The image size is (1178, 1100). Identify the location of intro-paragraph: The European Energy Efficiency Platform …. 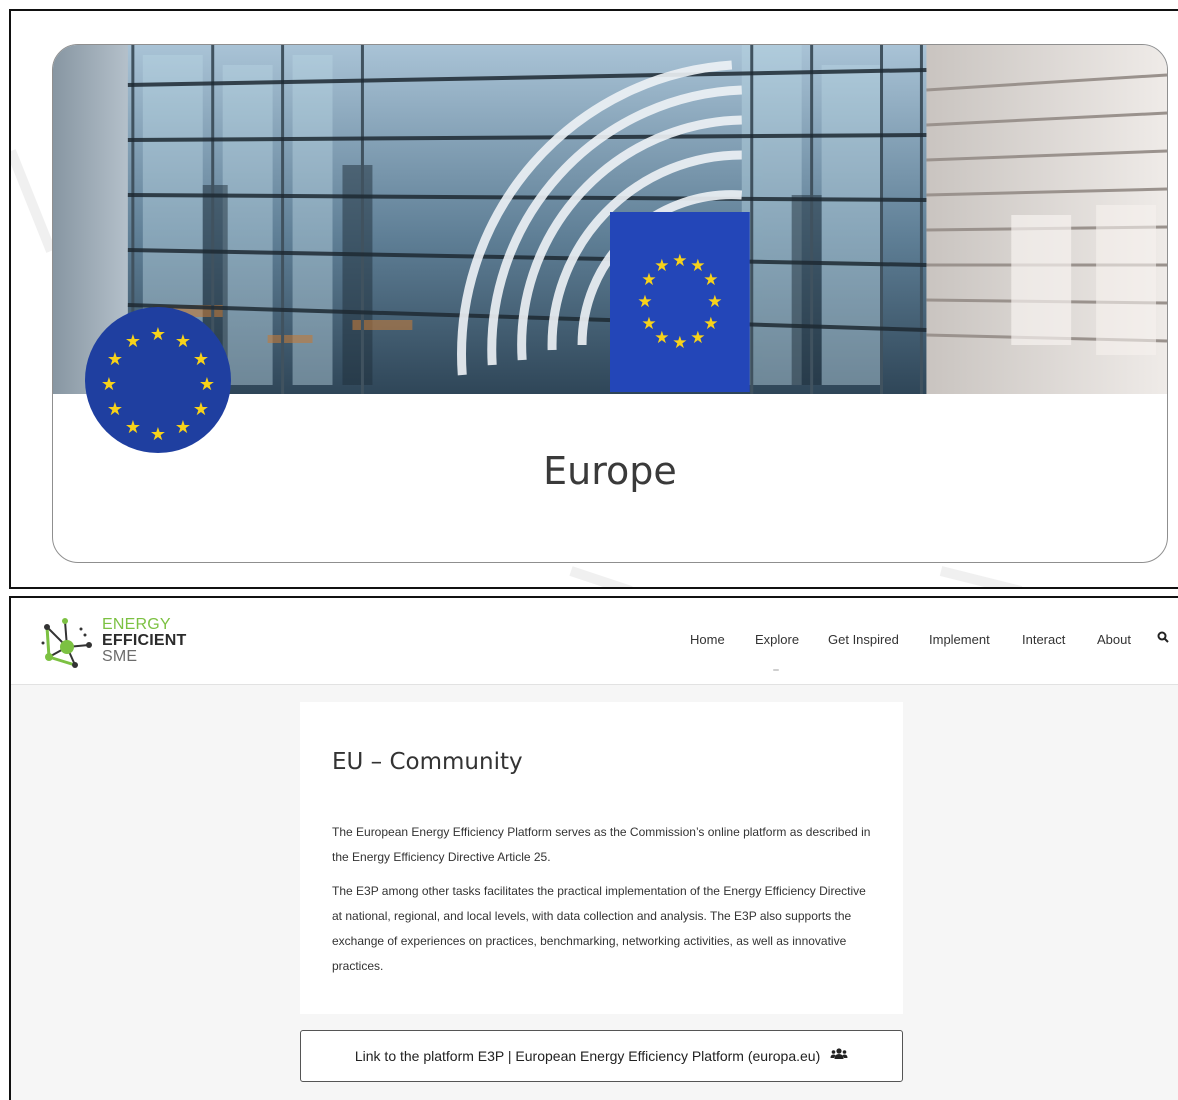
(601, 844).